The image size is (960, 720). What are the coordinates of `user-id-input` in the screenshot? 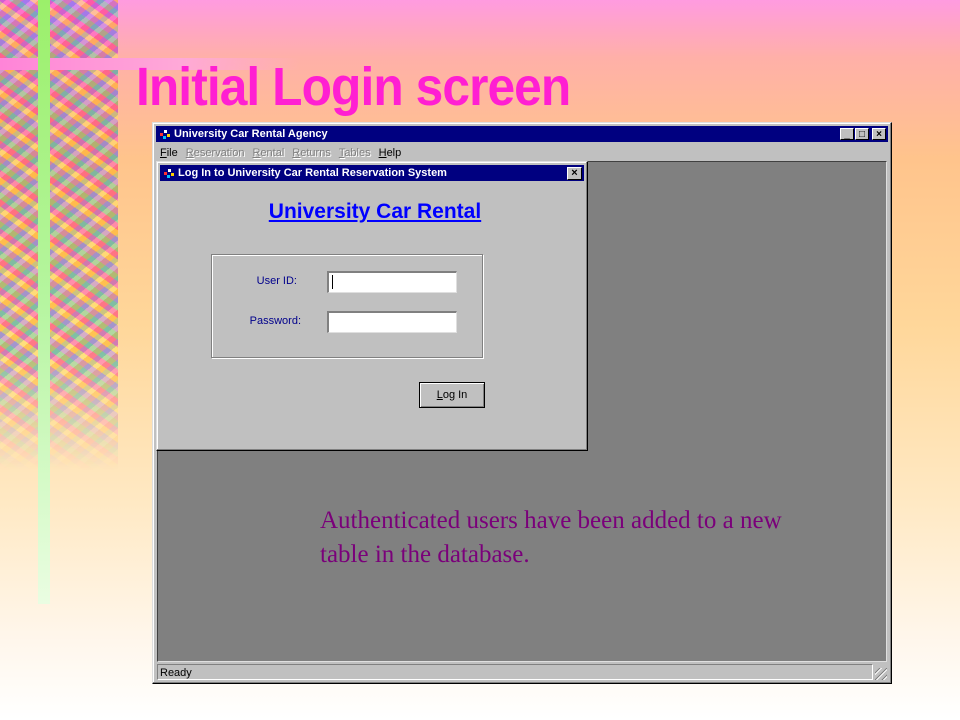 It's located at (392, 282).